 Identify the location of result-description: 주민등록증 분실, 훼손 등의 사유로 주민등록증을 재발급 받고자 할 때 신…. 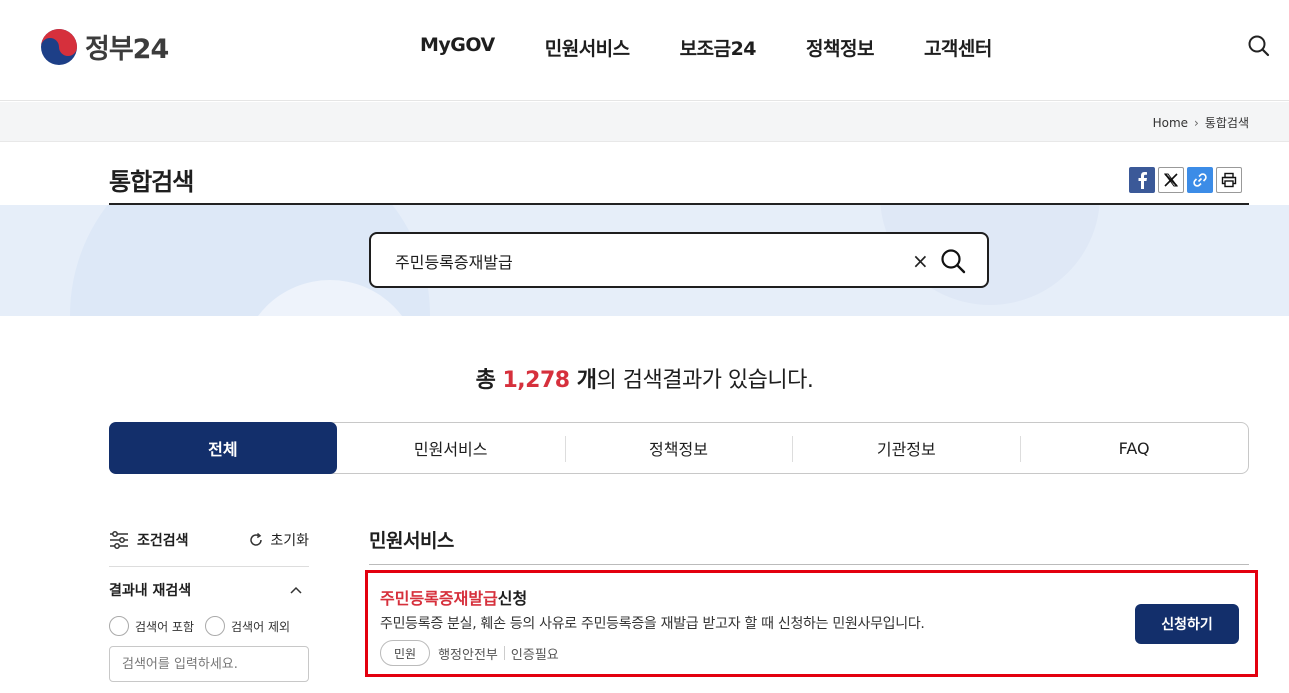
(652, 624).